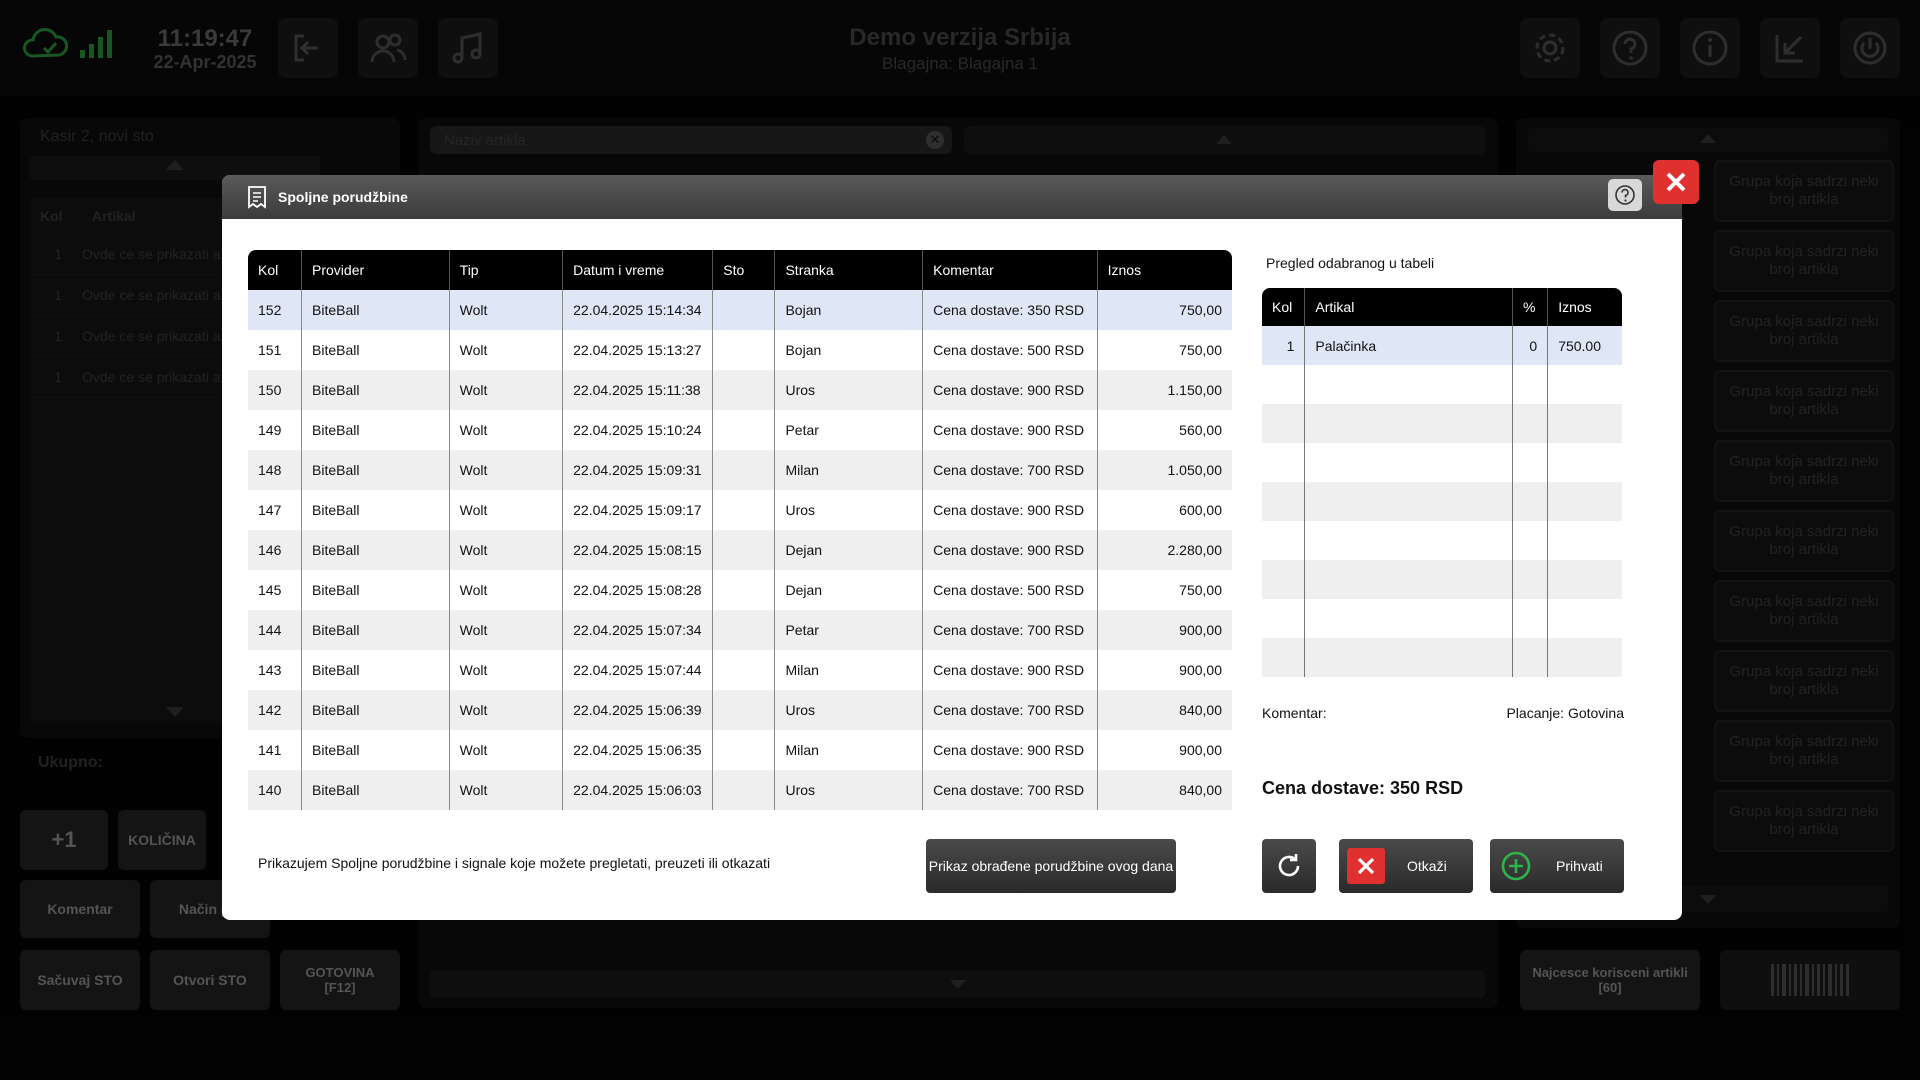 The width and height of the screenshot is (1920, 1080). I want to click on order-cell-datum: 22.04.2025 15:07:34, so click(638, 630).